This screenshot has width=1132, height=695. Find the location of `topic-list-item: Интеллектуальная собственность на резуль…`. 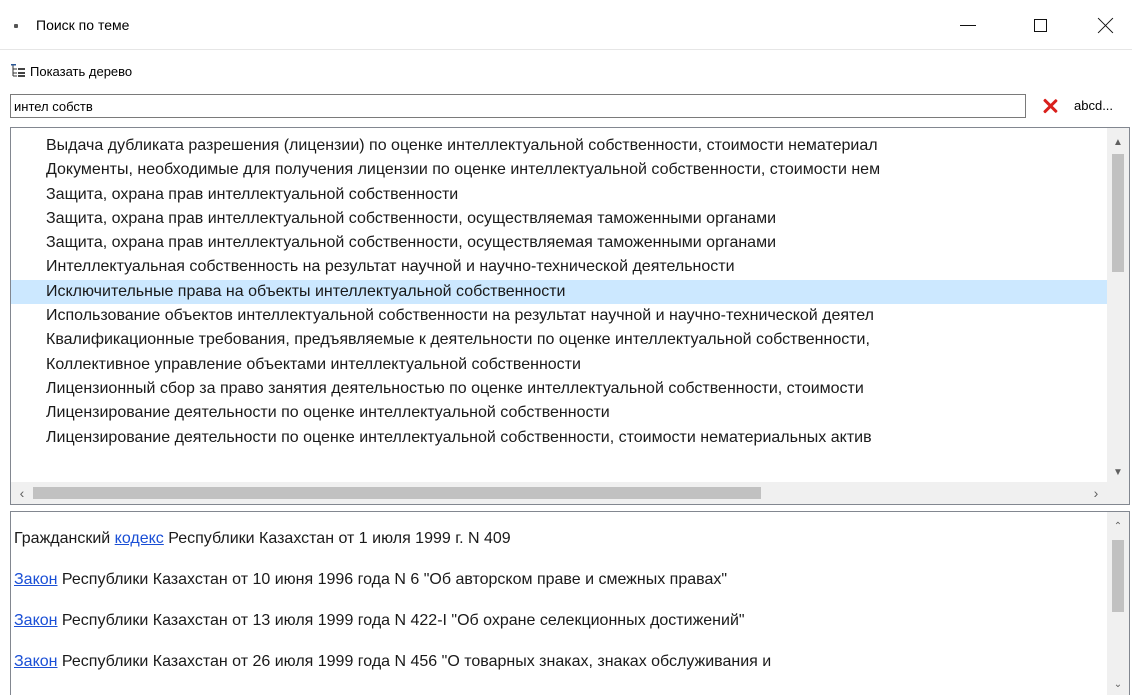

topic-list-item: Интеллектуальная собственность на резуль… is located at coordinates (559, 267).